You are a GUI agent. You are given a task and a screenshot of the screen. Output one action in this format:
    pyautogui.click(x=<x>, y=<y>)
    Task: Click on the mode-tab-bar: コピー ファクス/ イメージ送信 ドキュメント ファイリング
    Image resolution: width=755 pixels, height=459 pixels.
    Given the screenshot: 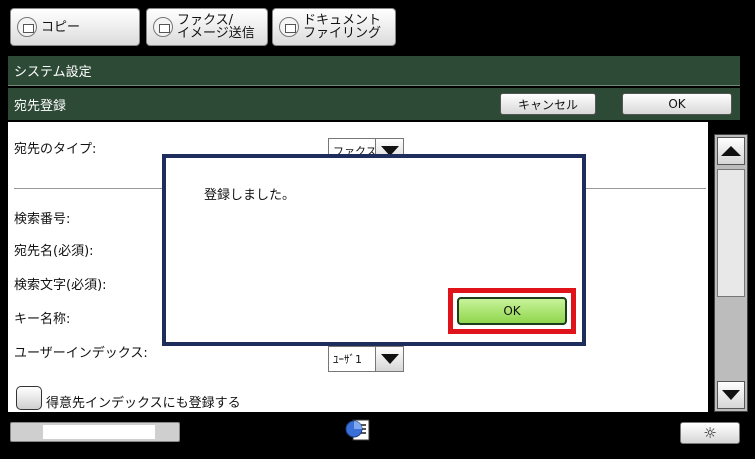 What is the action you would take?
    pyautogui.click(x=378, y=27)
    